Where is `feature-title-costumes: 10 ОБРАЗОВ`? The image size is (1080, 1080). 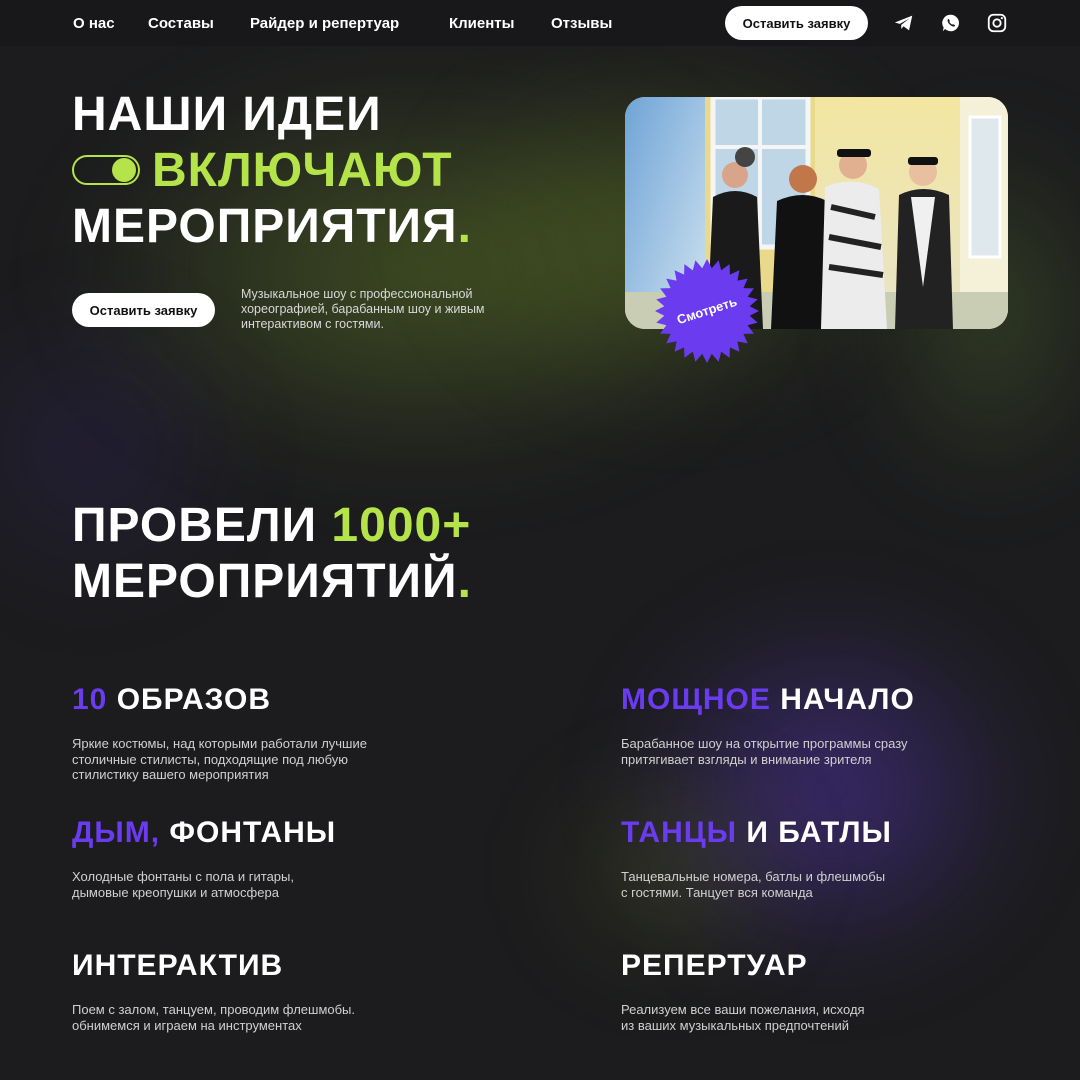
feature-title-costumes: 10 ОБРАЗОВ is located at coordinates (172, 699).